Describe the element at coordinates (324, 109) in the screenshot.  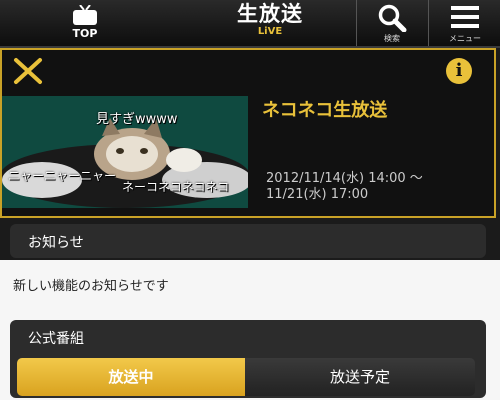
I see `program-title: ネコネコ生放送` at that location.